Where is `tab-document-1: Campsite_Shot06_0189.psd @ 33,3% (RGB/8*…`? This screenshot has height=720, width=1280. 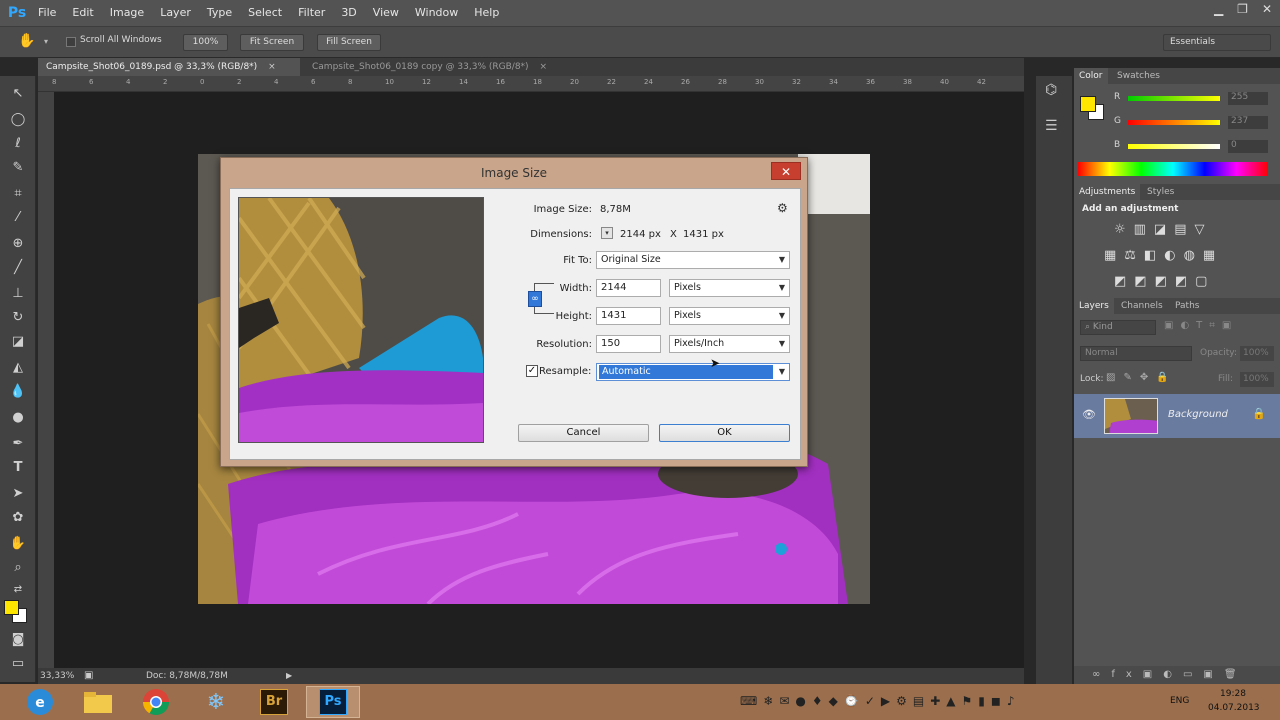 tab-document-1: Campsite_Shot06_0189.psd @ 33,3% (RGB/8*… is located at coordinates (169, 67).